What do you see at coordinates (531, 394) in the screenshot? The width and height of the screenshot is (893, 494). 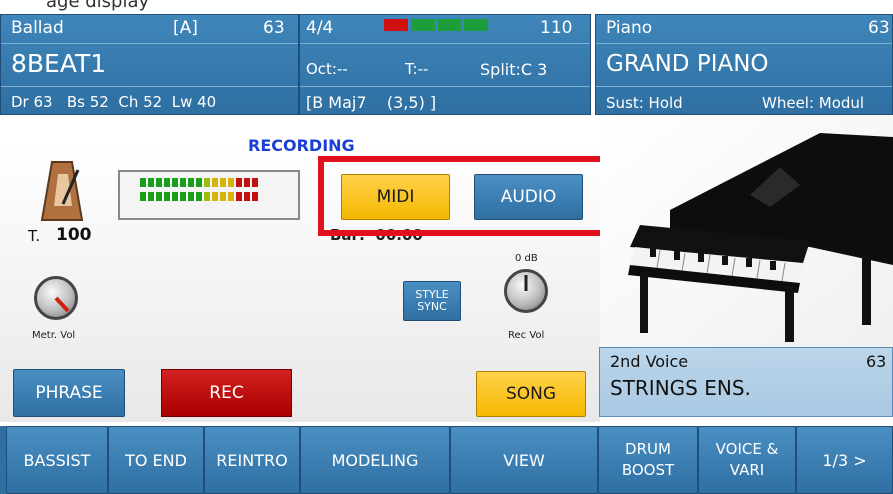 I see `song-button: SONG` at bounding box center [531, 394].